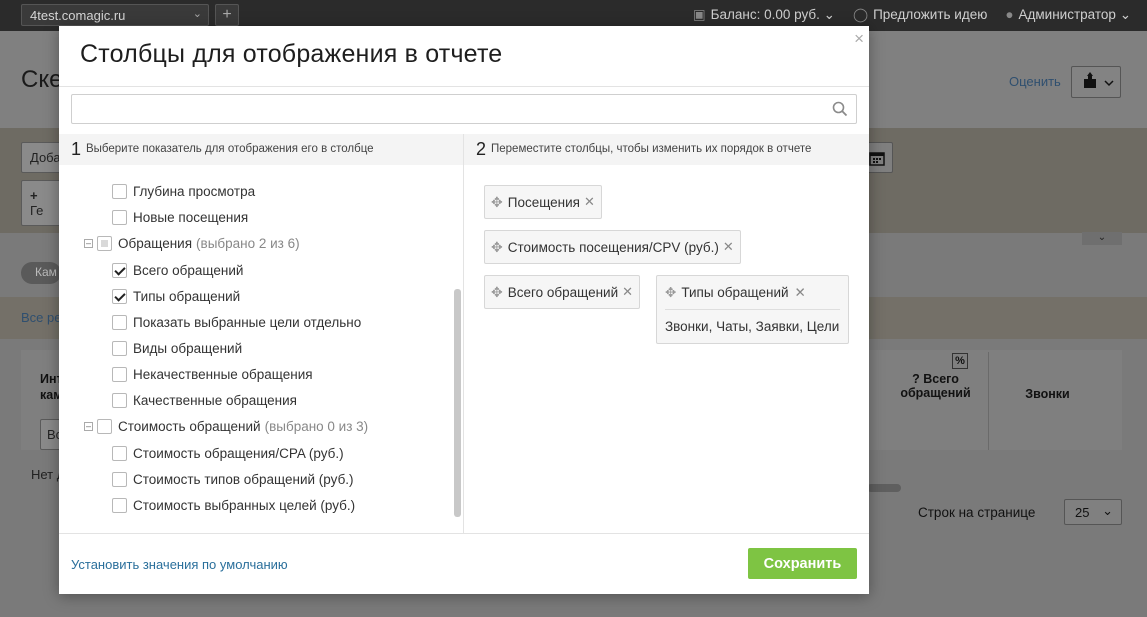  Describe the element at coordinates (227, 15) in the screenshot. I see `add-site-button: +` at that location.